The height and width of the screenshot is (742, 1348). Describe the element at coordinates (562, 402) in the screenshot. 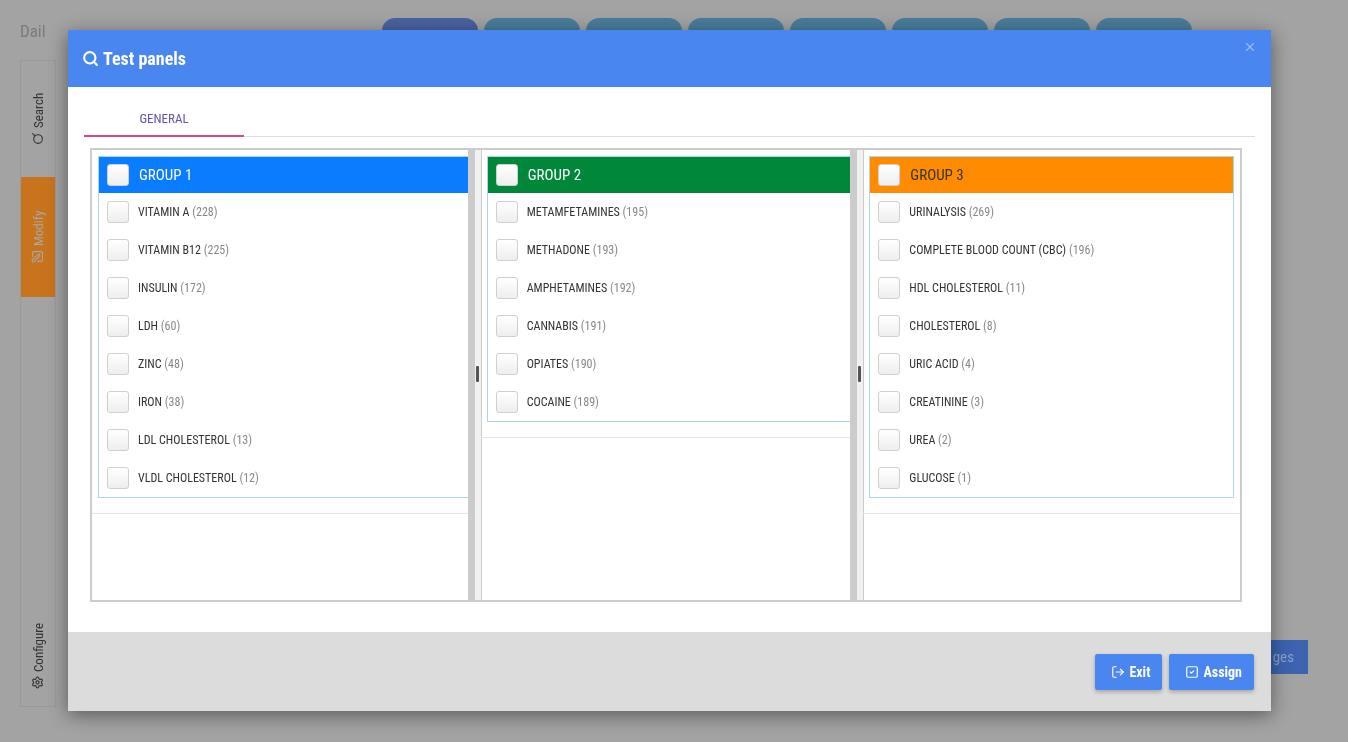

I see `test-label: COCAINE (189)` at that location.